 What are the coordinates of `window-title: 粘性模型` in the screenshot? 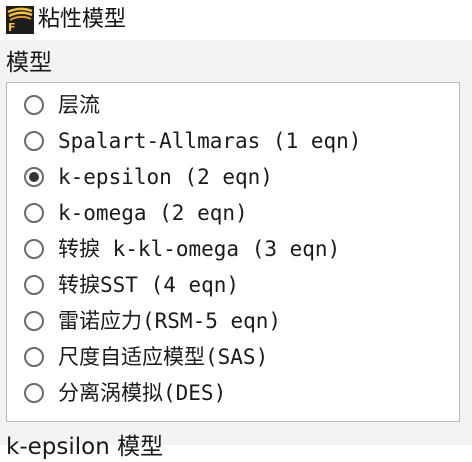 It's located at (82, 19).